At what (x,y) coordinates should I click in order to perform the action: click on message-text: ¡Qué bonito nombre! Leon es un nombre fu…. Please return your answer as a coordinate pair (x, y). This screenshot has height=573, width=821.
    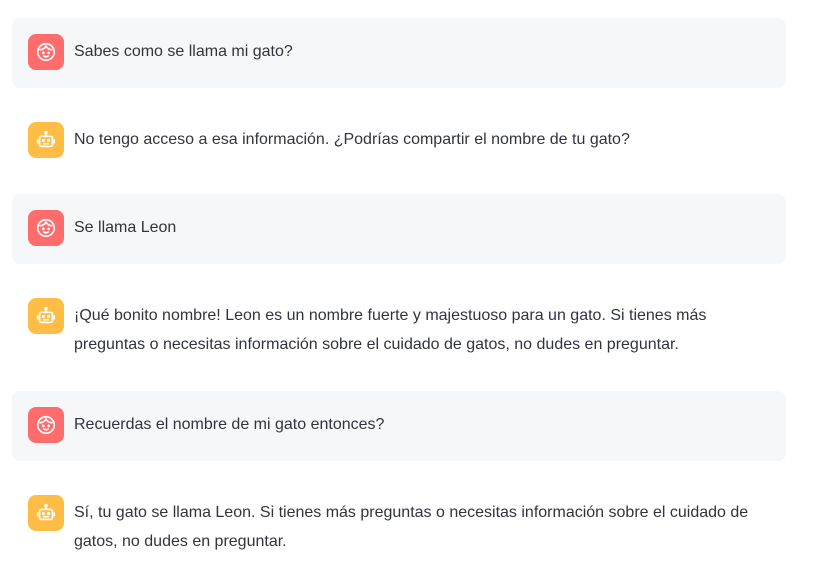
    Looking at the image, I should click on (390, 330).